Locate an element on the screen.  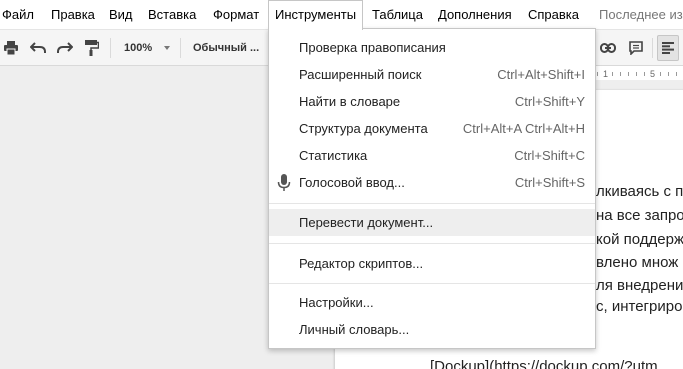
undo-button is located at coordinates (38, 48).